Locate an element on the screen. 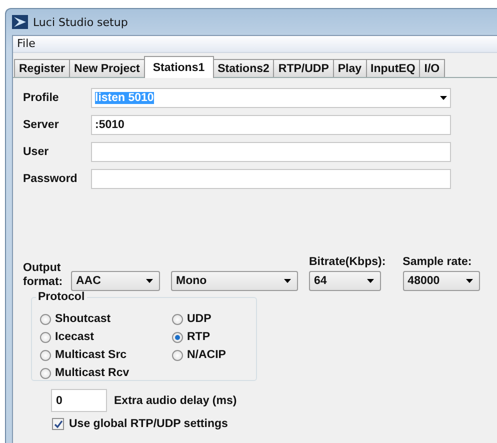 Image resolution: width=497 pixels, height=443 pixels. field-value: listen 5010 is located at coordinates (124, 98).